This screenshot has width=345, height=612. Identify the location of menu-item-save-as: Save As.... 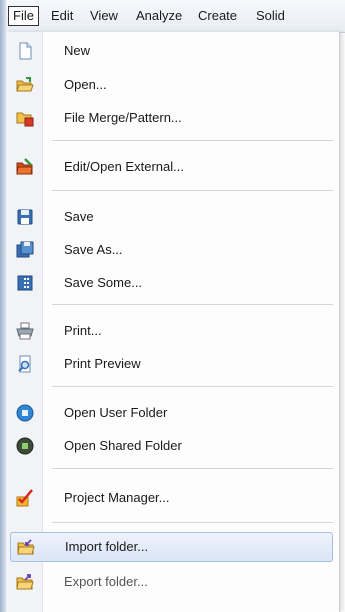
(171, 250).